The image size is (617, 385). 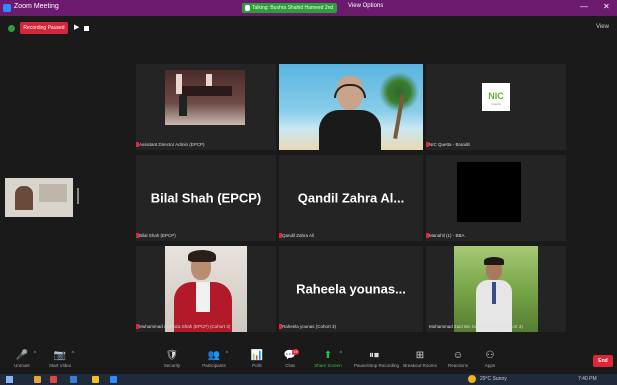 I want to click on video-options-caret: ^, so click(x=73, y=354).